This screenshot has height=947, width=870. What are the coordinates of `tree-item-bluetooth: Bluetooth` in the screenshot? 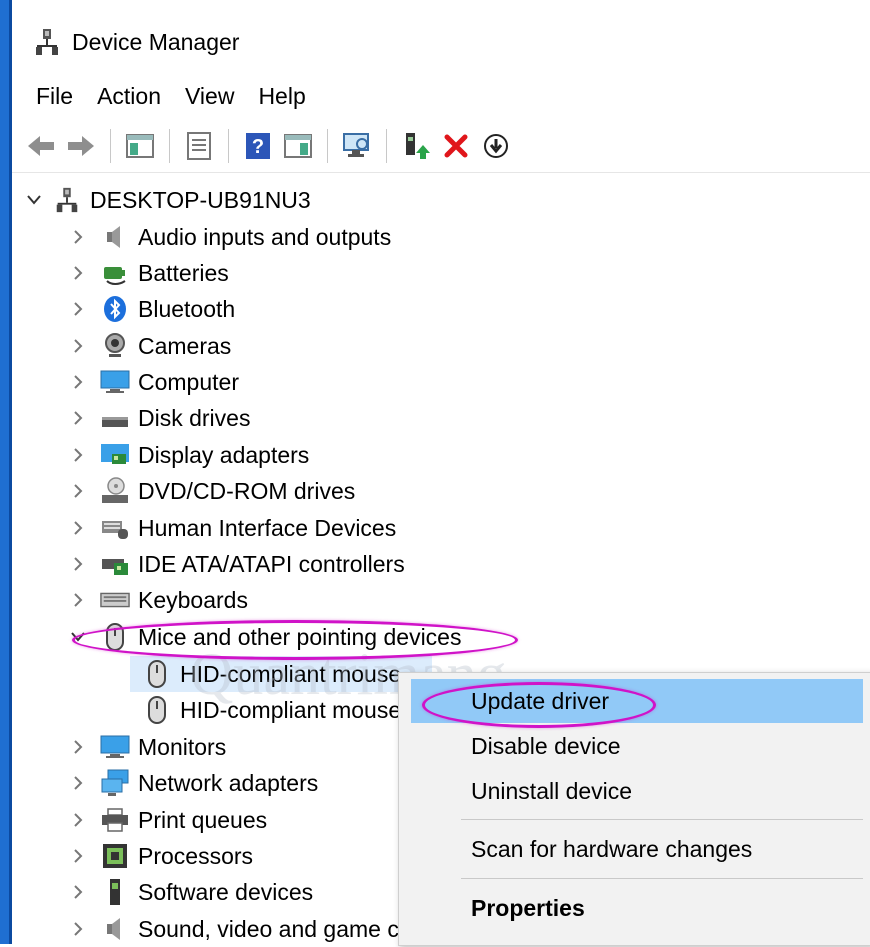 It's located at (152, 309).